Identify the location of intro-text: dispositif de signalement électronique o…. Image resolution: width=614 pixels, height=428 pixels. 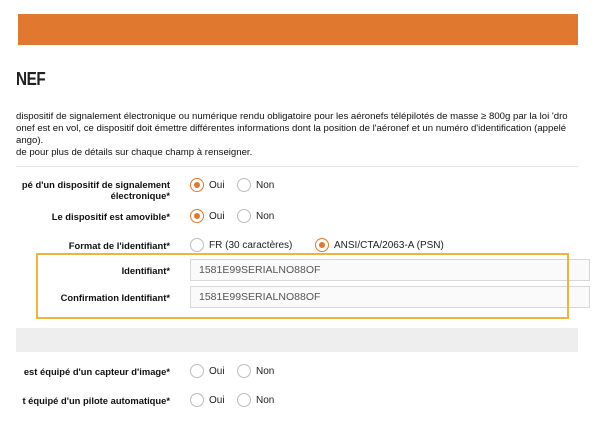
(311, 135).